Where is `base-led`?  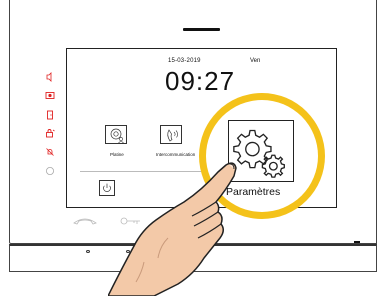
base-led is located at coordinates (88, 251).